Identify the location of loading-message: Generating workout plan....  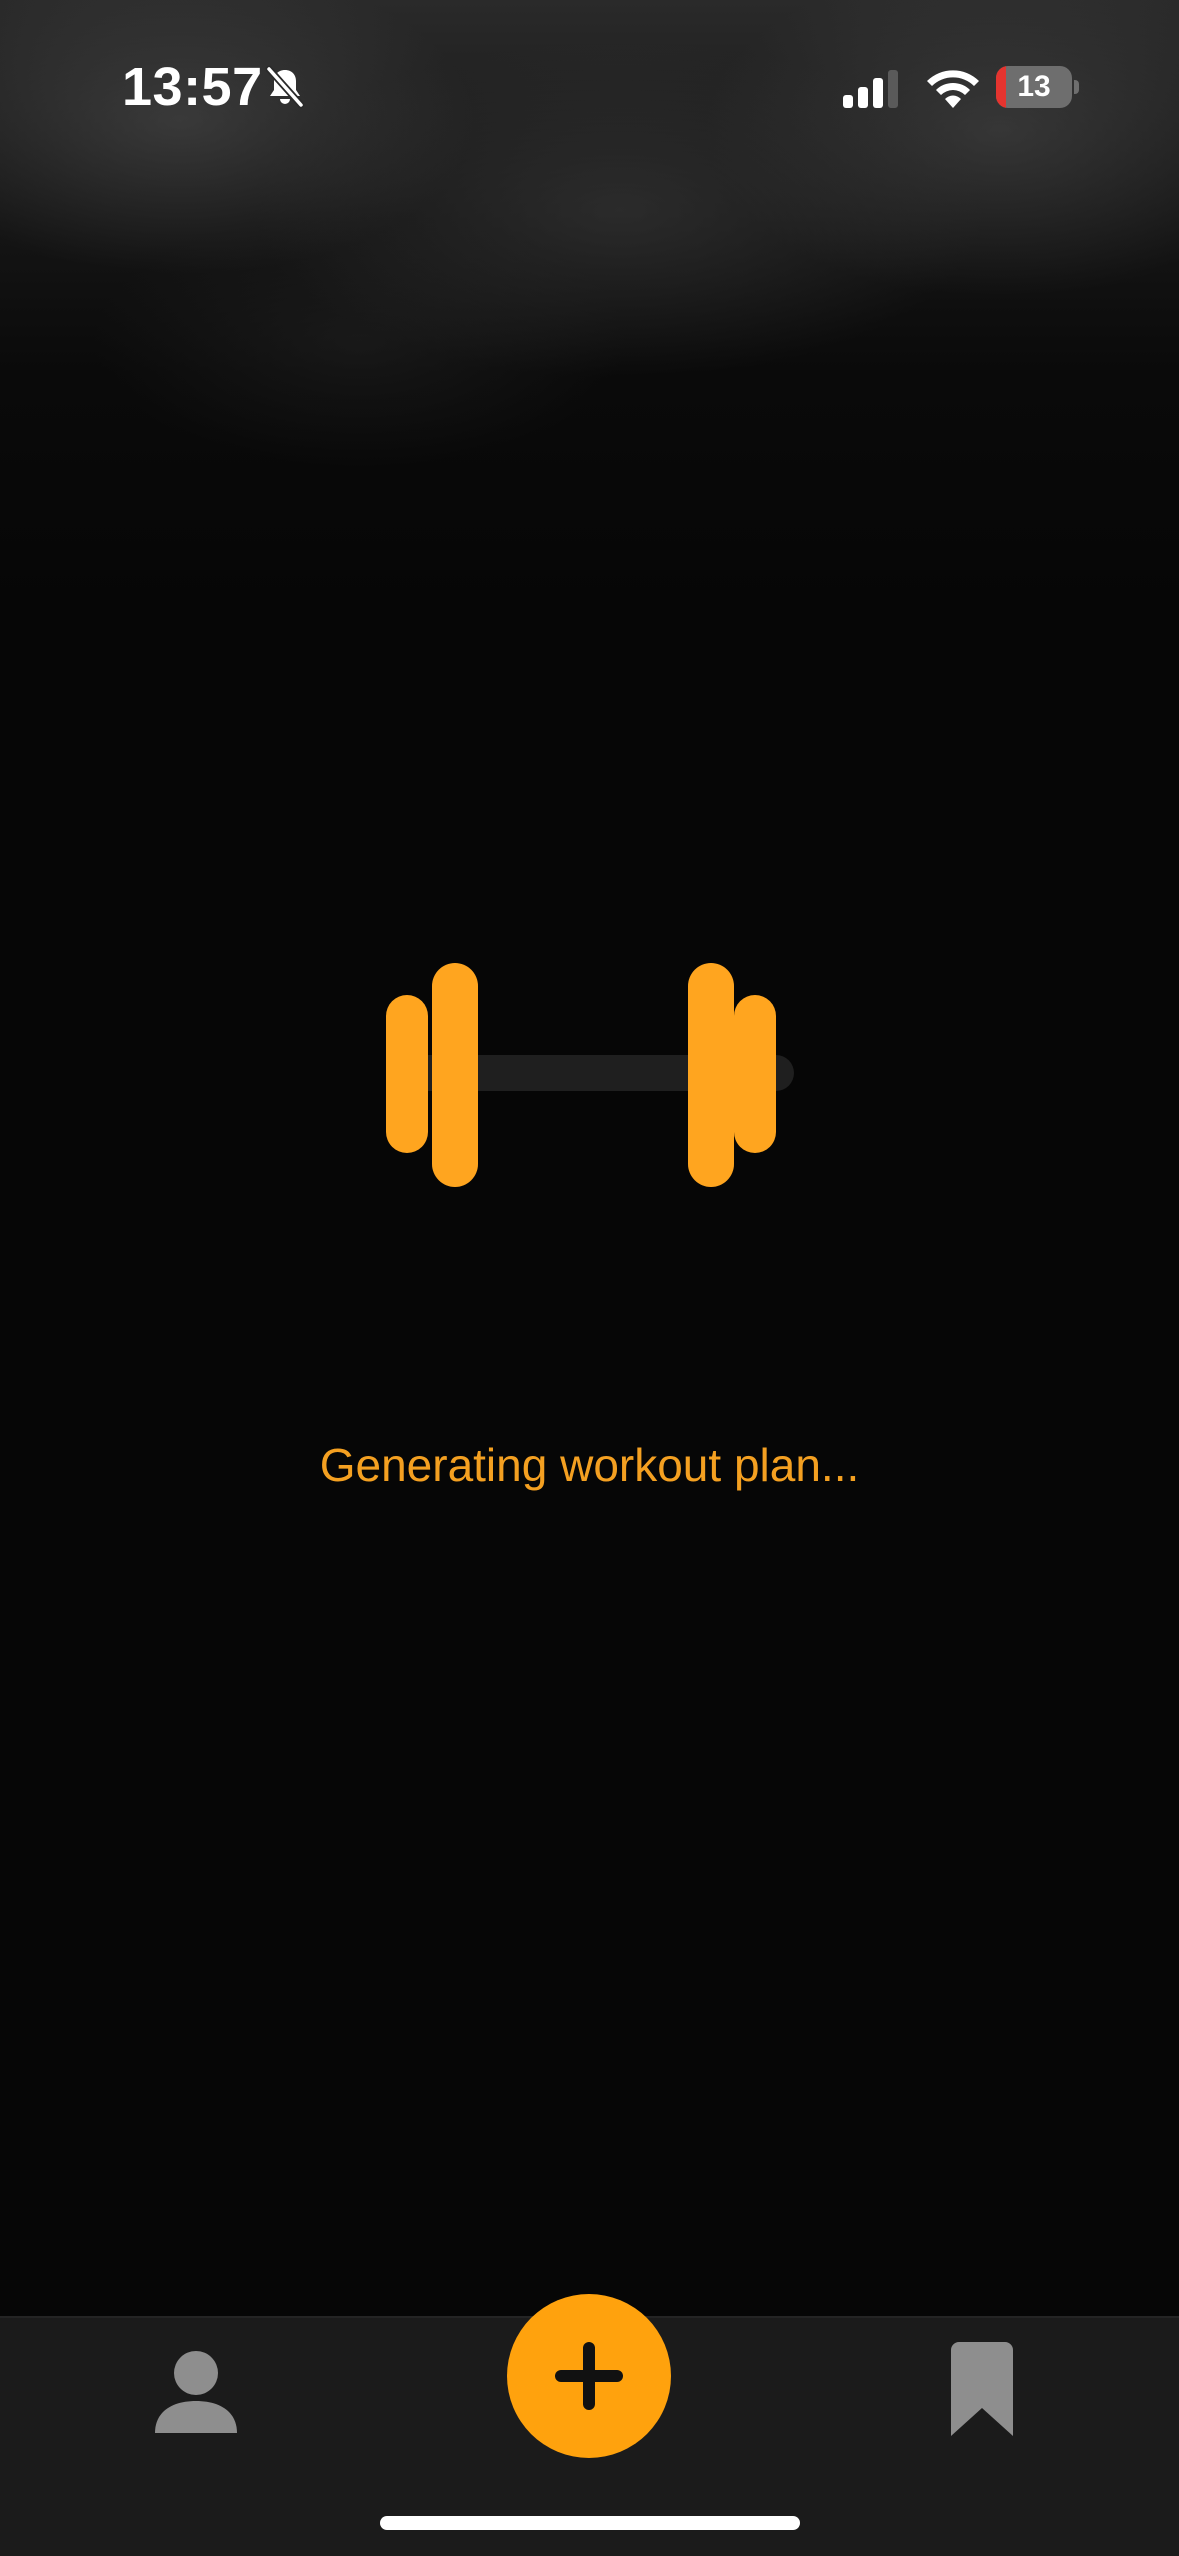
(589, 1465).